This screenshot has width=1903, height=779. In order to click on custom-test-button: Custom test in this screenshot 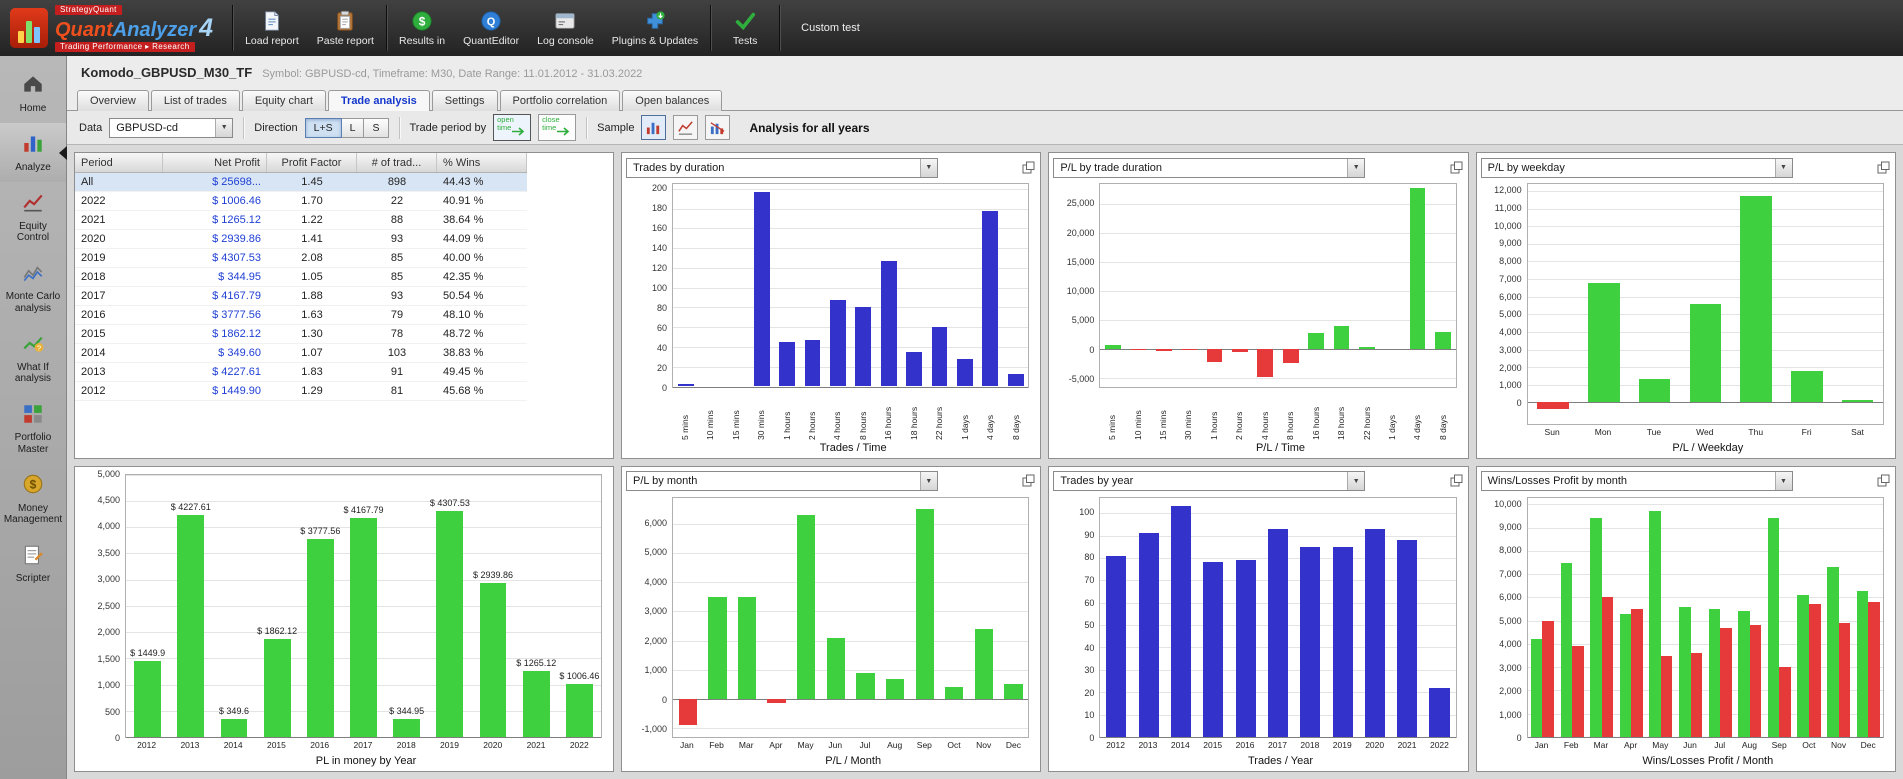, I will do `click(830, 28)`.